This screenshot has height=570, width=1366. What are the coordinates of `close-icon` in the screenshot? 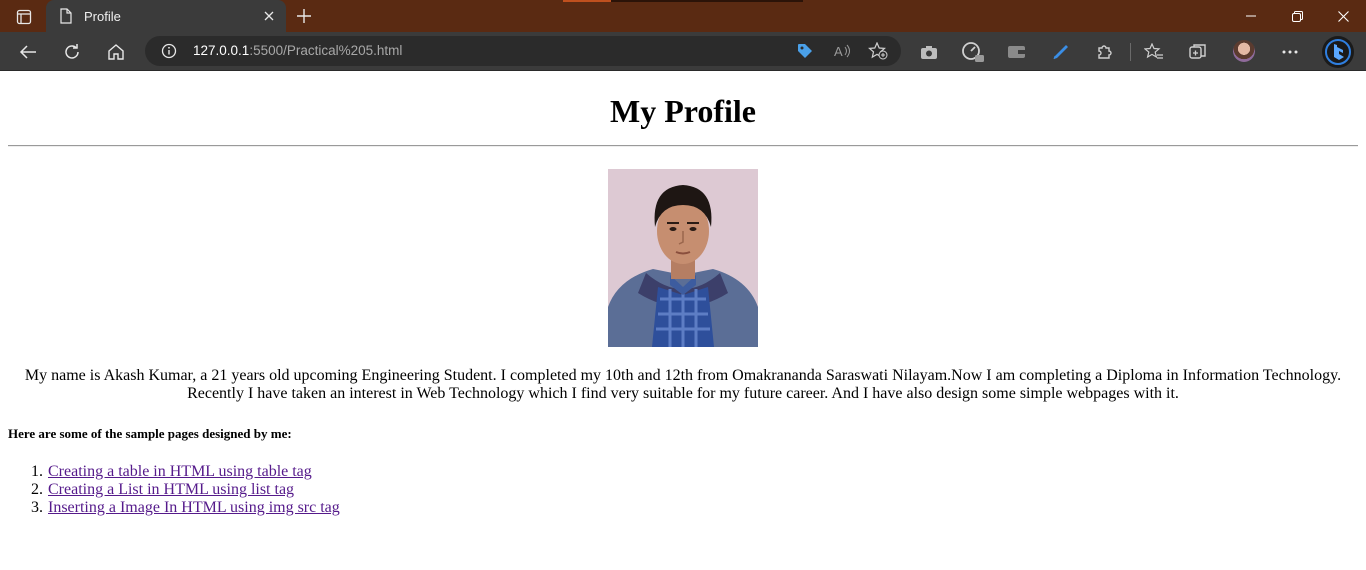 It's located at (269, 16).